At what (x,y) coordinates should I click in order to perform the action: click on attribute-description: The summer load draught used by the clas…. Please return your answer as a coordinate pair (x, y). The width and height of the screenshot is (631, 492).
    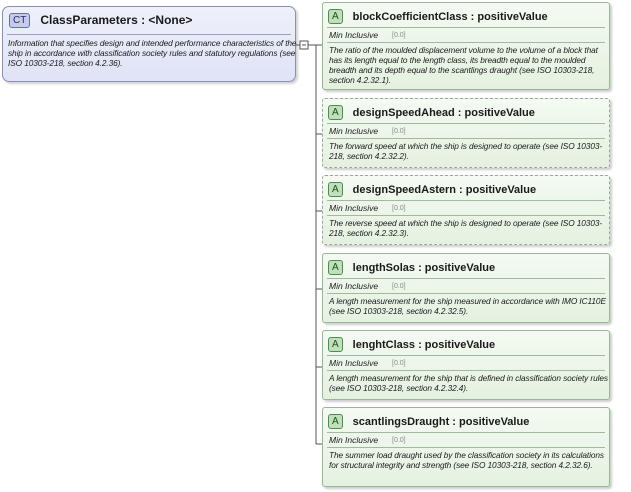
    Looking at the image, I should click on (466, 460).